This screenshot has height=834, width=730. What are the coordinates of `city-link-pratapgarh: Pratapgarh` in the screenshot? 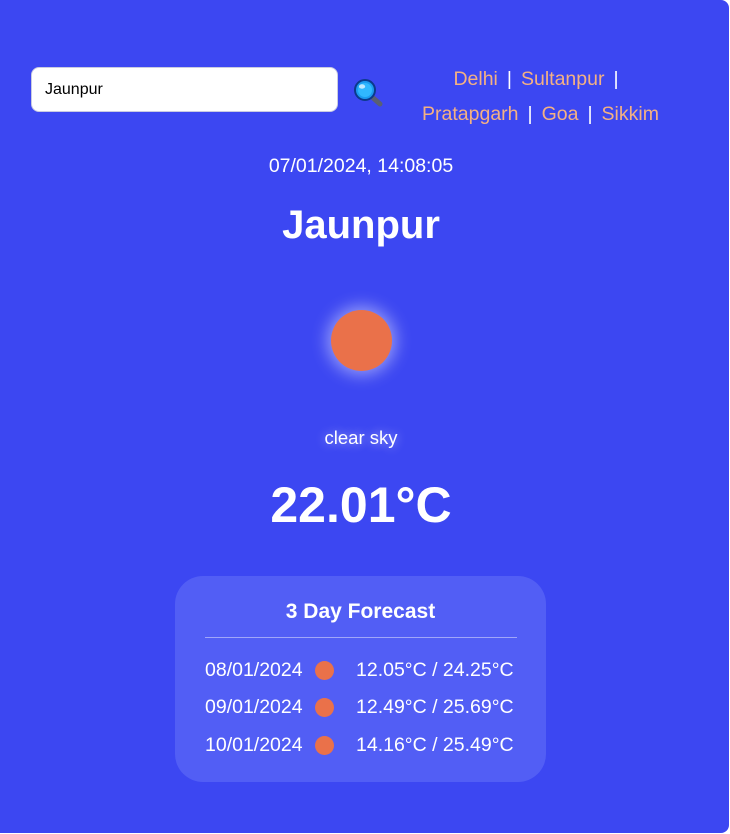 It's located at (470, 114).